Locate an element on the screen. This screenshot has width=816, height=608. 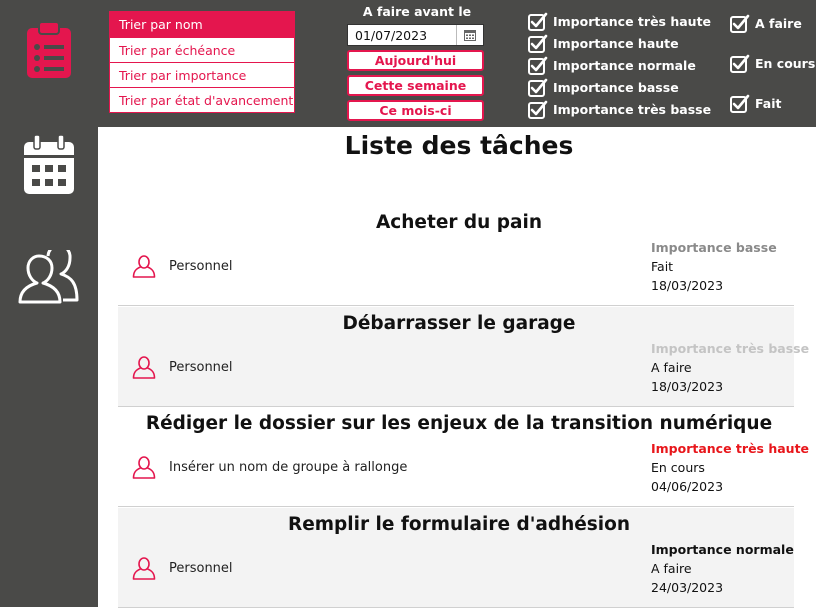
task-status: Fait is located at coordinates (662, 266).